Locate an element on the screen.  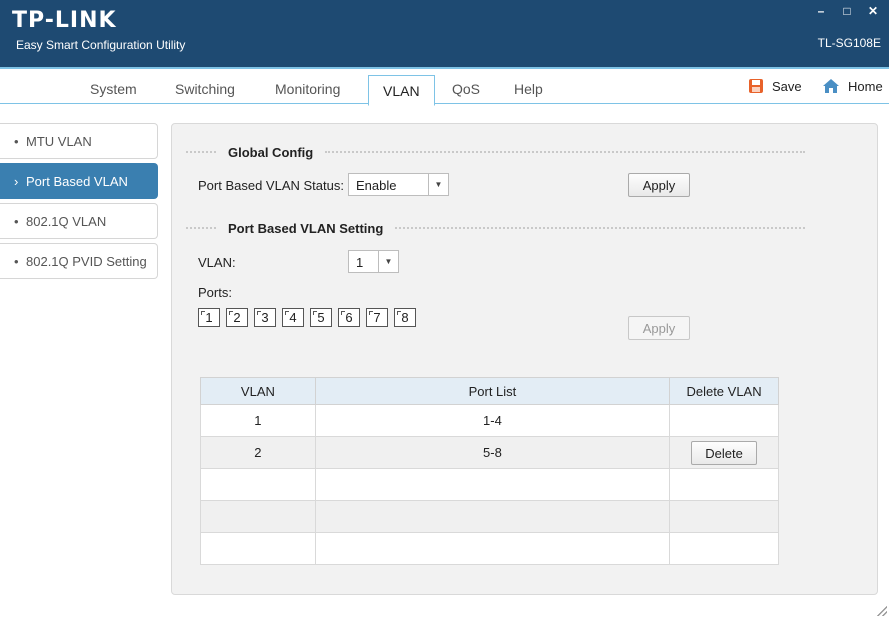
window-controls: – □ ✕ is located at coordinates (847, 11).